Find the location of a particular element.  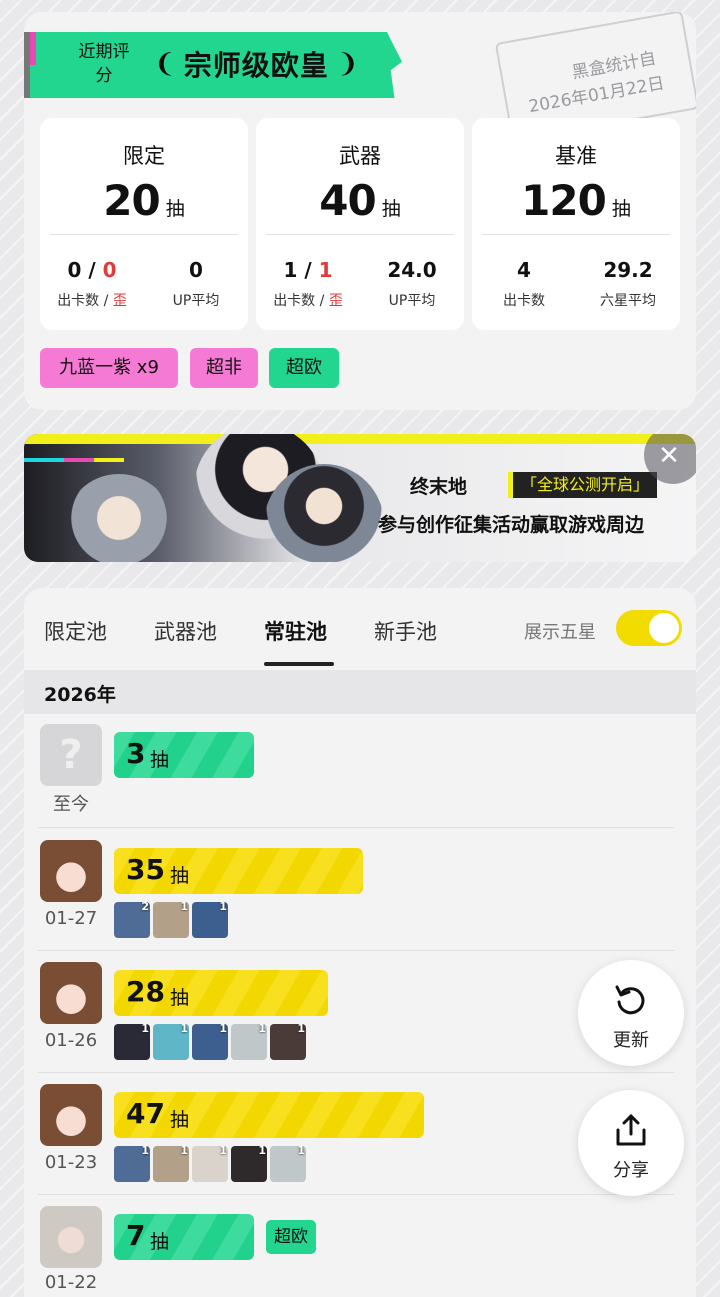

stat-pulls: 40 抽 is located at coordinates (360, 200).